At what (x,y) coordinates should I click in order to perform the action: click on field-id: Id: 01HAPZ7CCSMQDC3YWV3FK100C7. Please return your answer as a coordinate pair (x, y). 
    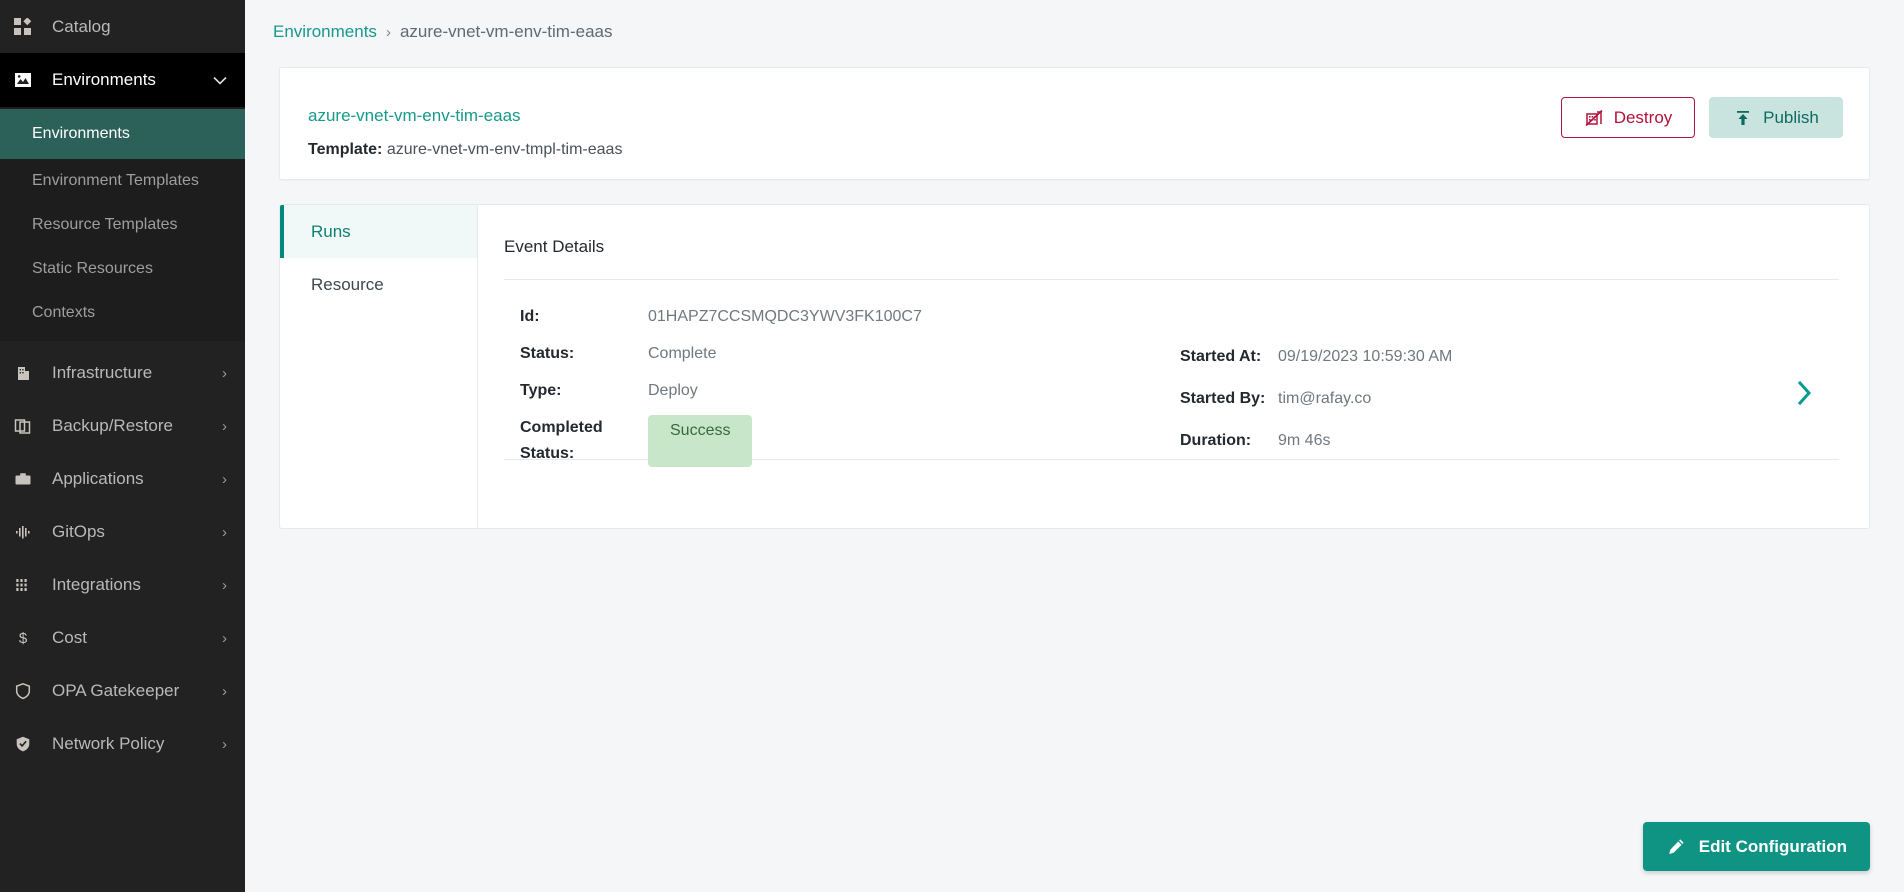
    Looking at the image, I should click on (755, 317).